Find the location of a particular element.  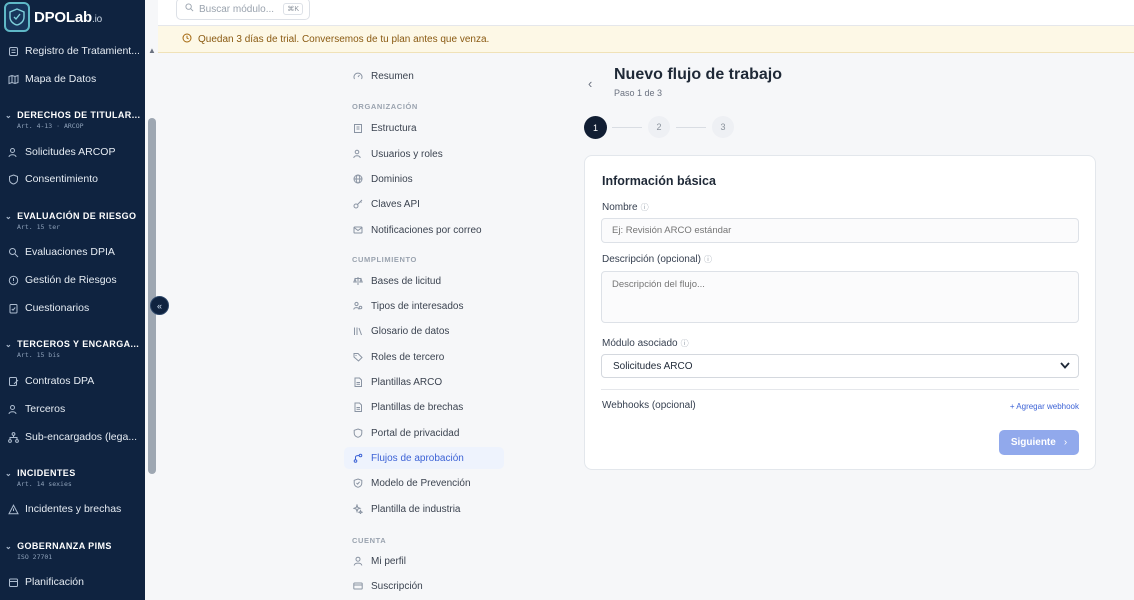

search-input: Buscar módulo... ⌘K is located at coordinates (243, 10).